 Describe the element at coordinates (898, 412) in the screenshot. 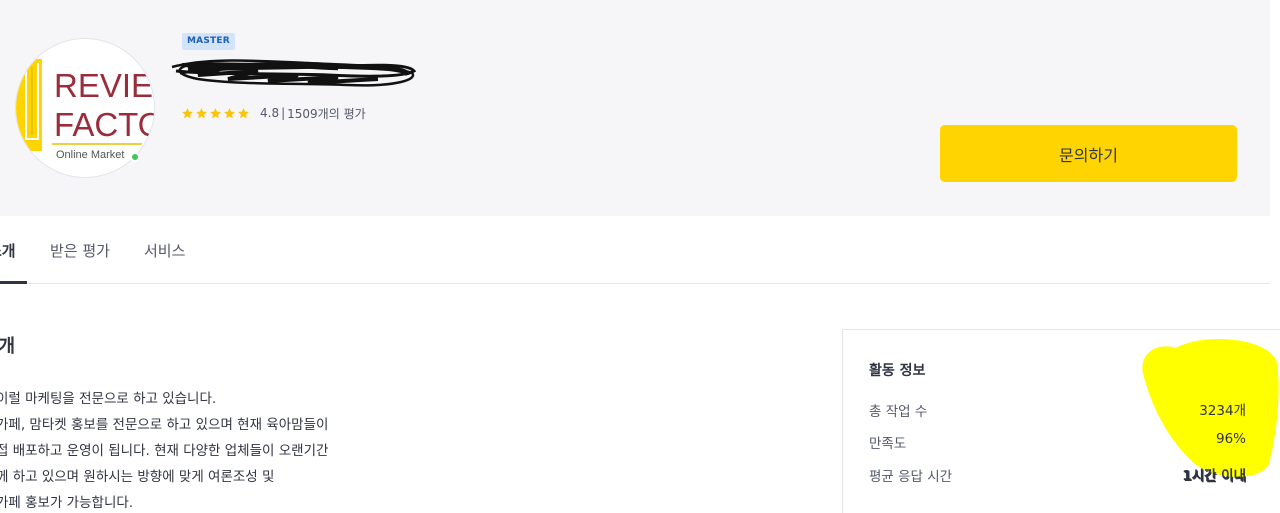

I see `stat-label: 총 작업 수` at that location.